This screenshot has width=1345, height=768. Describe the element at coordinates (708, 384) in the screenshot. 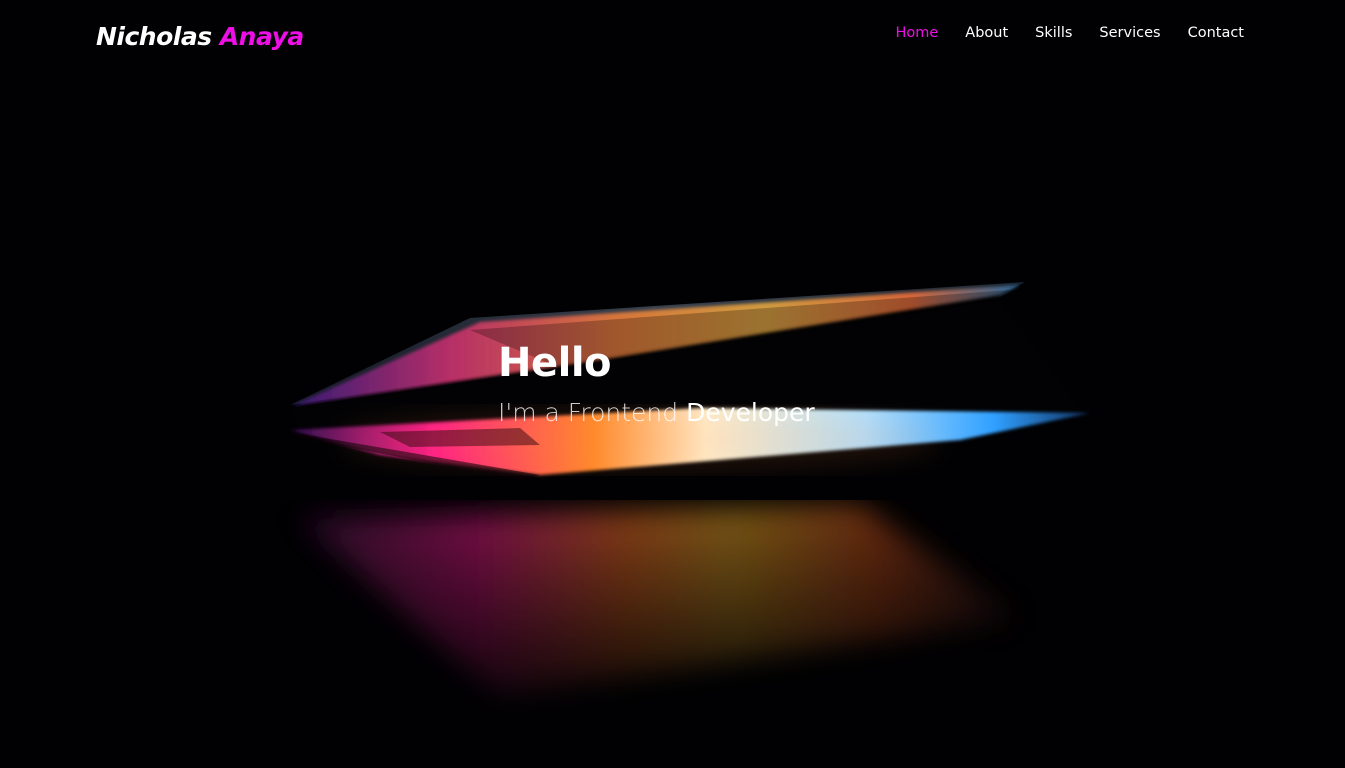

I see `hero-text: Hello I'm a Frontend Developer` at that location.